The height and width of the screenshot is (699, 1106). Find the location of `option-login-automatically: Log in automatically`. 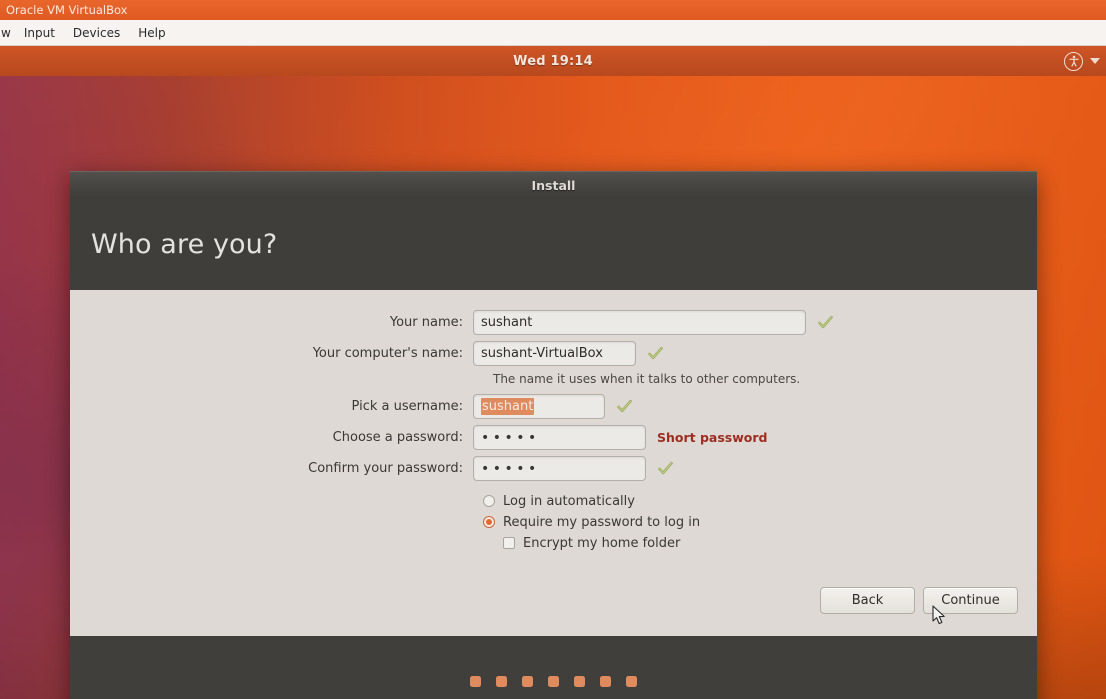

option-login-automatically: Log in automatically is located at coordinates (760, 501).